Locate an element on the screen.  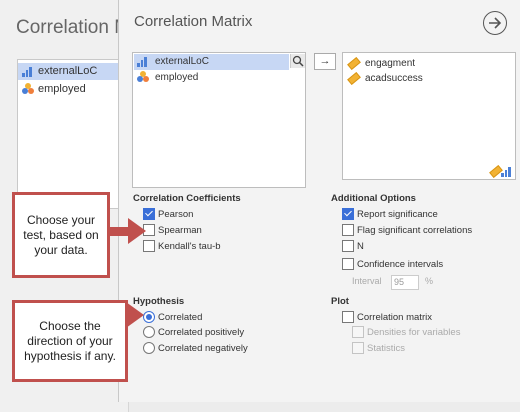
back-arrow-button is located at coordinates (495, 23).